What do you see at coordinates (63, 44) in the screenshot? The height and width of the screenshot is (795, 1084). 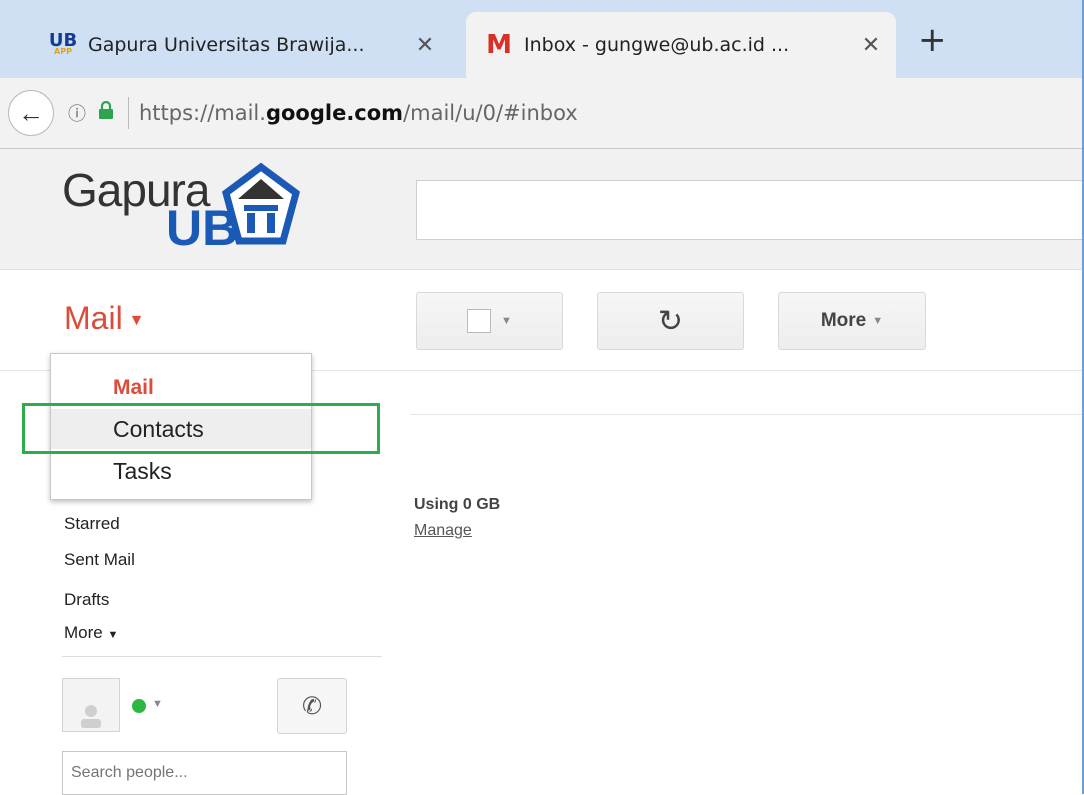 I see `ub-app-favicon-icon: UB APP` at bounding box center [63, 44].